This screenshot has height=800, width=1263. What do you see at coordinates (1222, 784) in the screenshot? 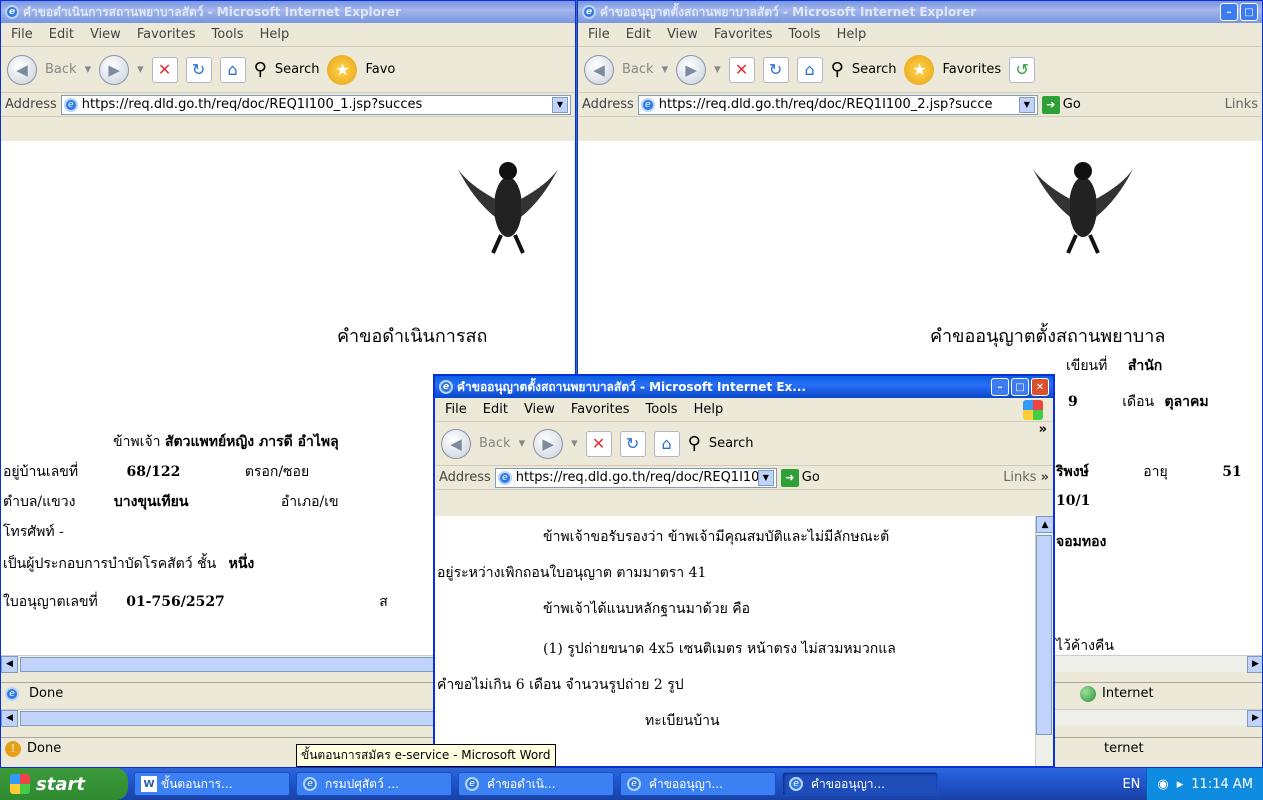
I see `clock: 11:14 AM` at bounding box center [1222, 784].